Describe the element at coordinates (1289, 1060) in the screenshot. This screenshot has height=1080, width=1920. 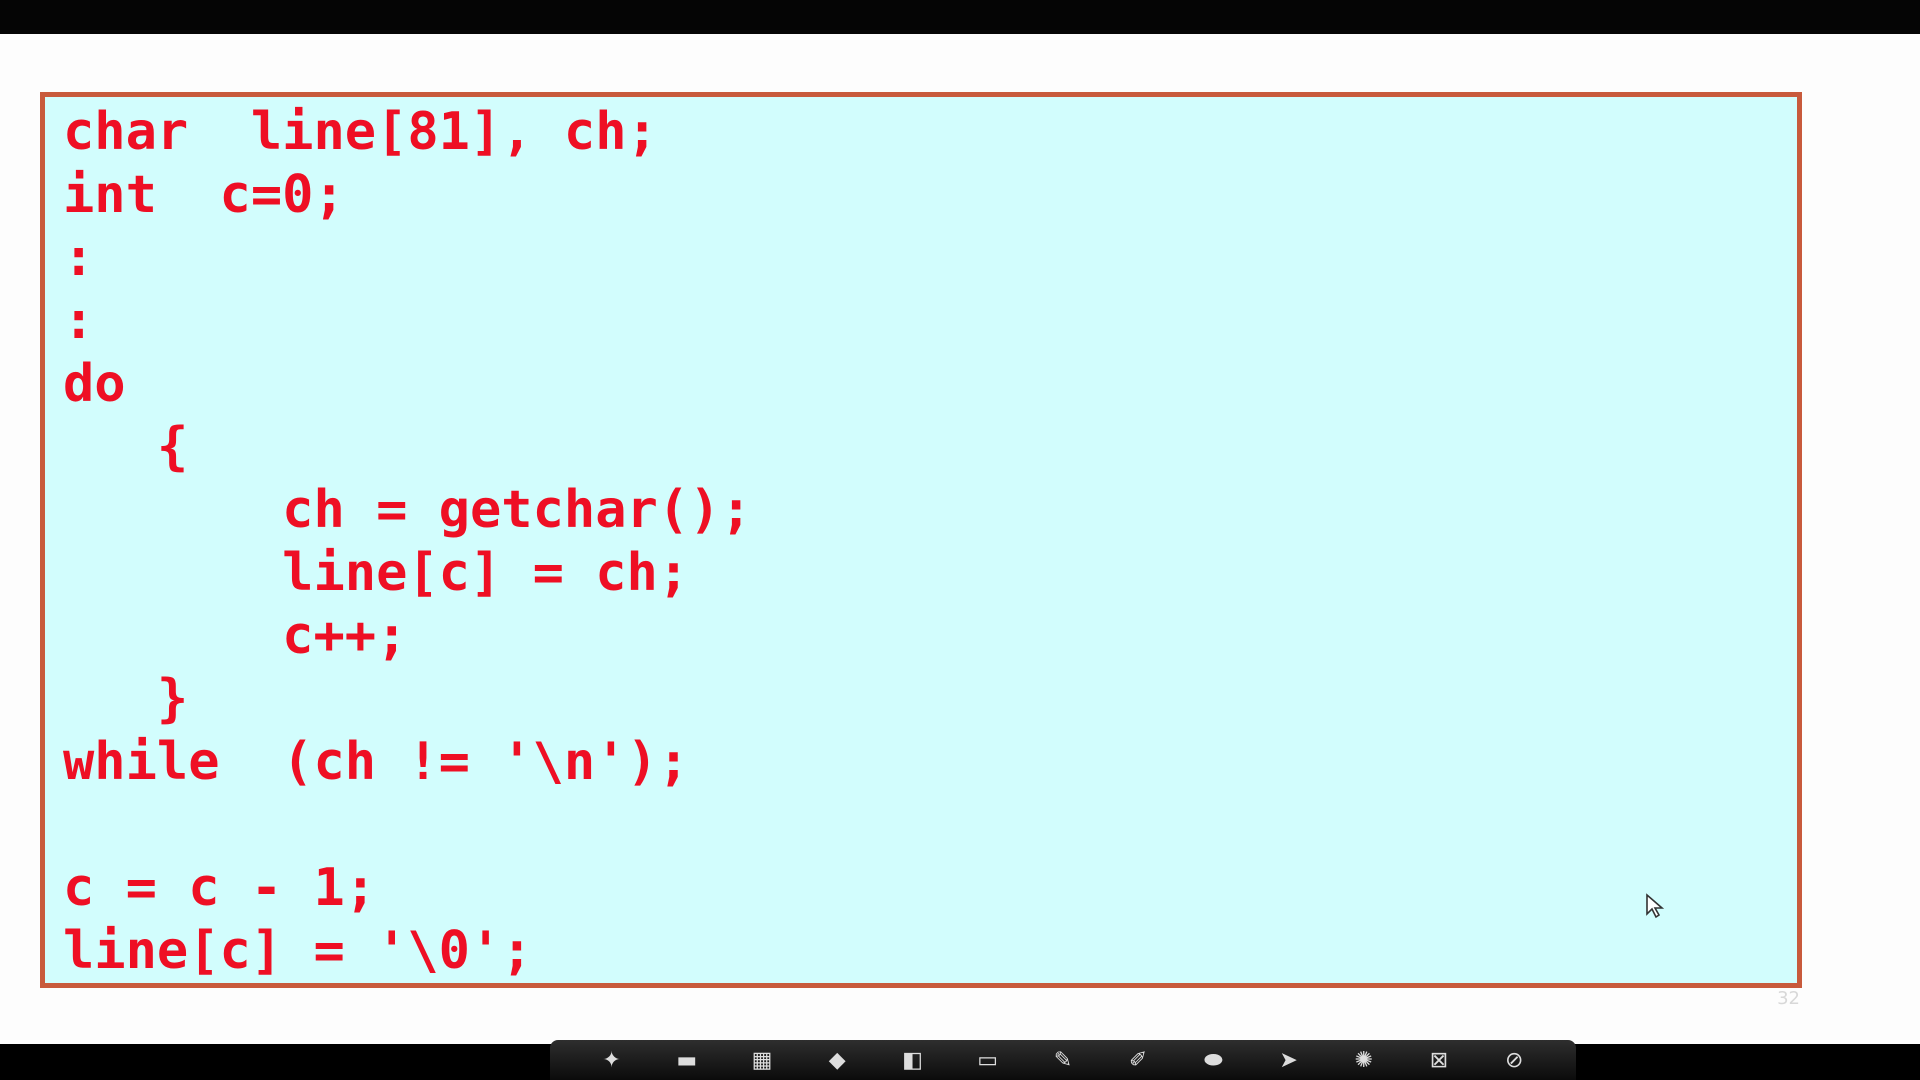
I see `select-tool-icon: ➤` at that location.